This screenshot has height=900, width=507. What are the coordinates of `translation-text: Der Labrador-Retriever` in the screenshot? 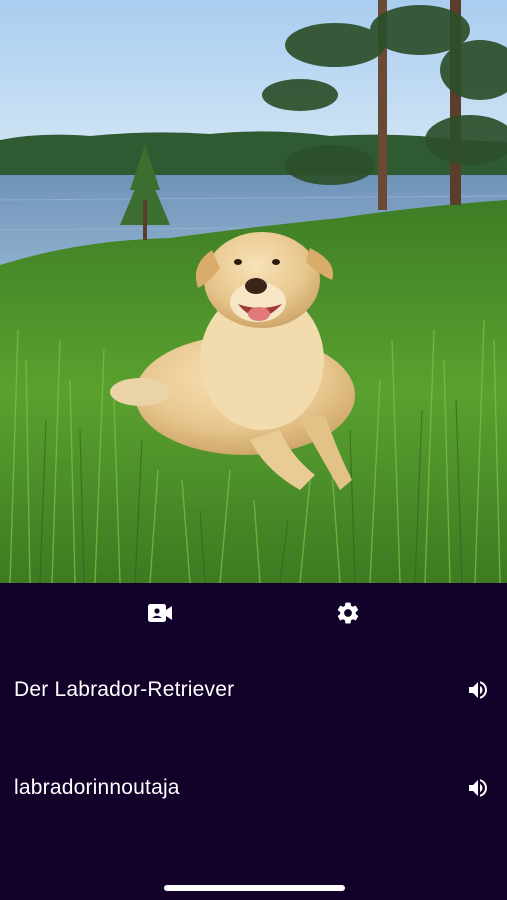 It's located at (124, 689).